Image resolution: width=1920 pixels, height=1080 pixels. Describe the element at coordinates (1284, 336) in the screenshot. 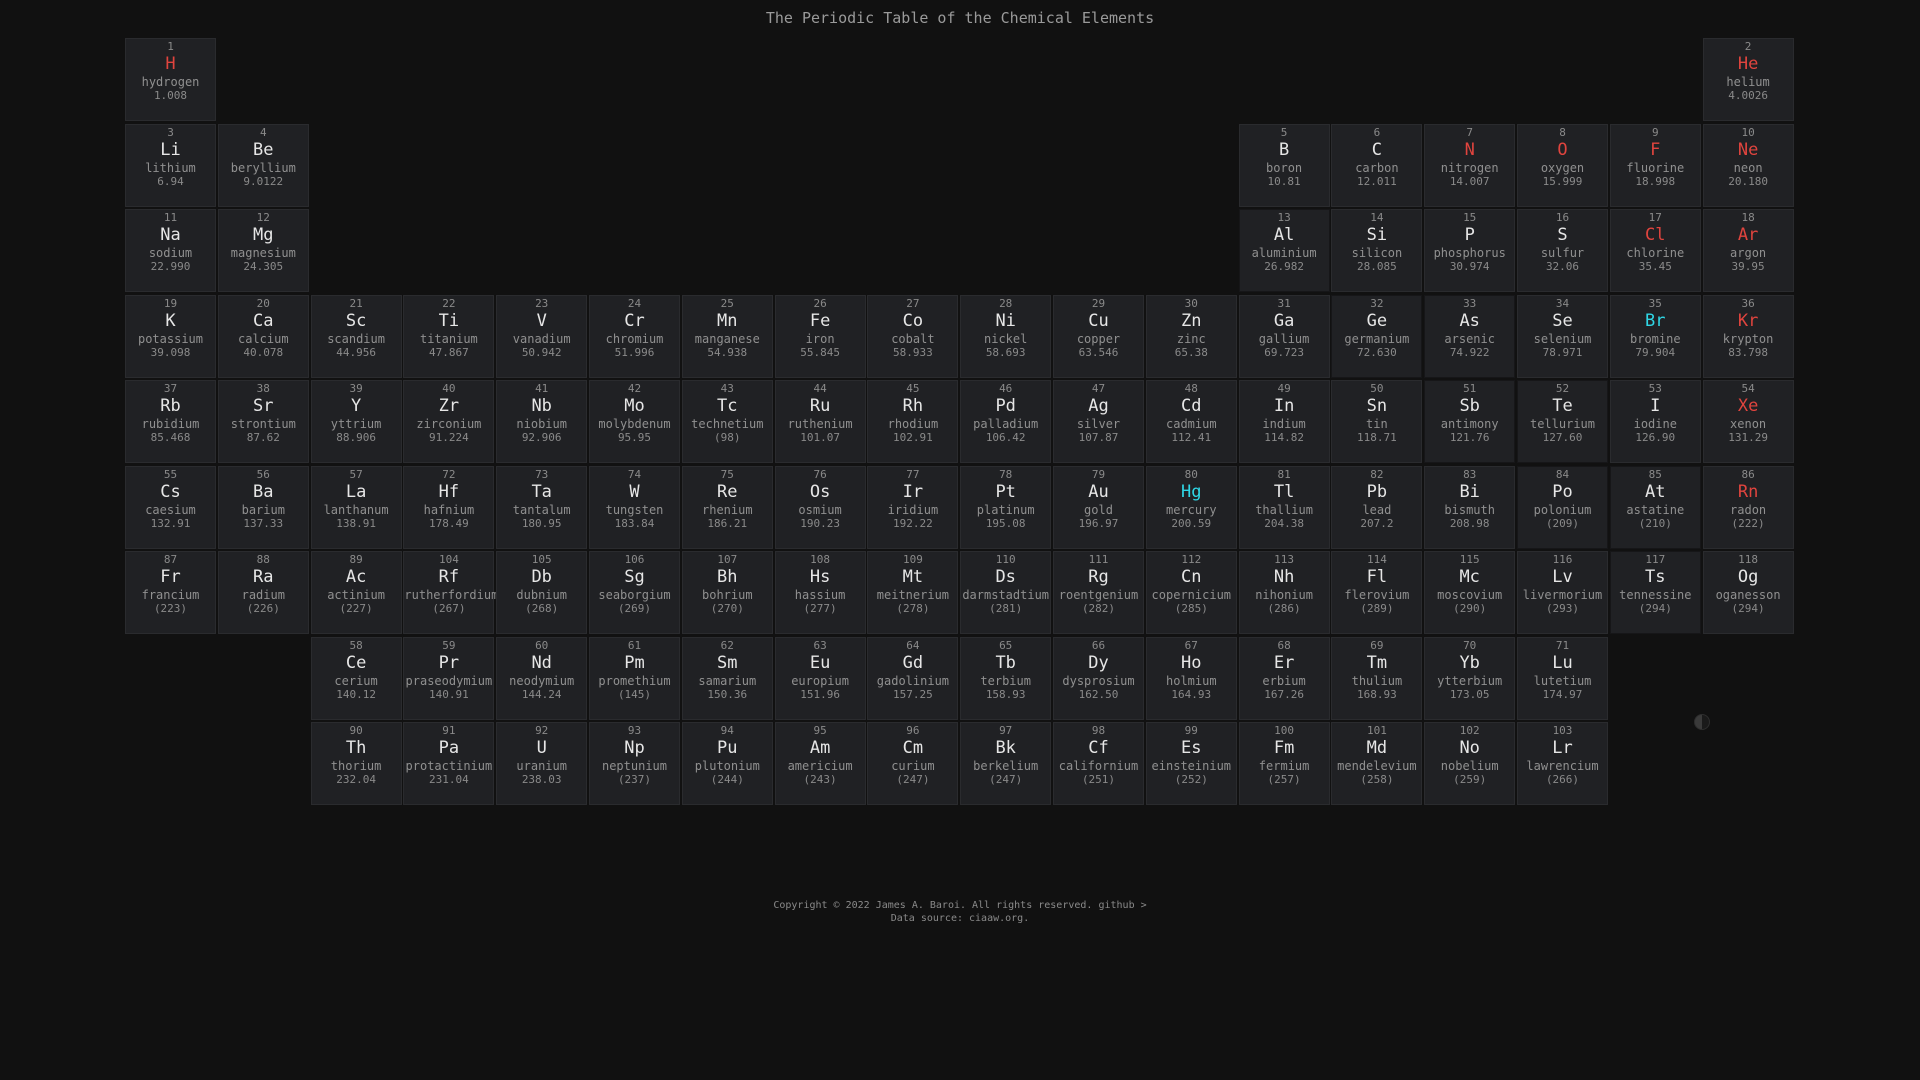

I see `element-cell-gallium: 31 Ga gallium 69.723` at that location.